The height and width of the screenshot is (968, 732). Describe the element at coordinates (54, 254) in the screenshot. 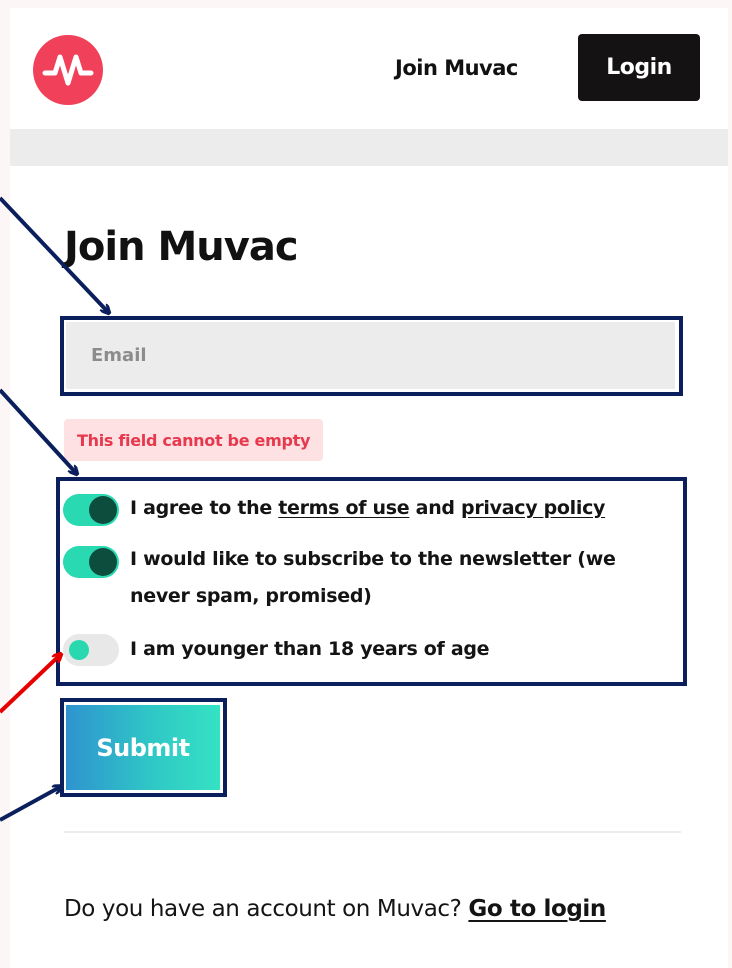

I see `arrow-to-email` at that location.